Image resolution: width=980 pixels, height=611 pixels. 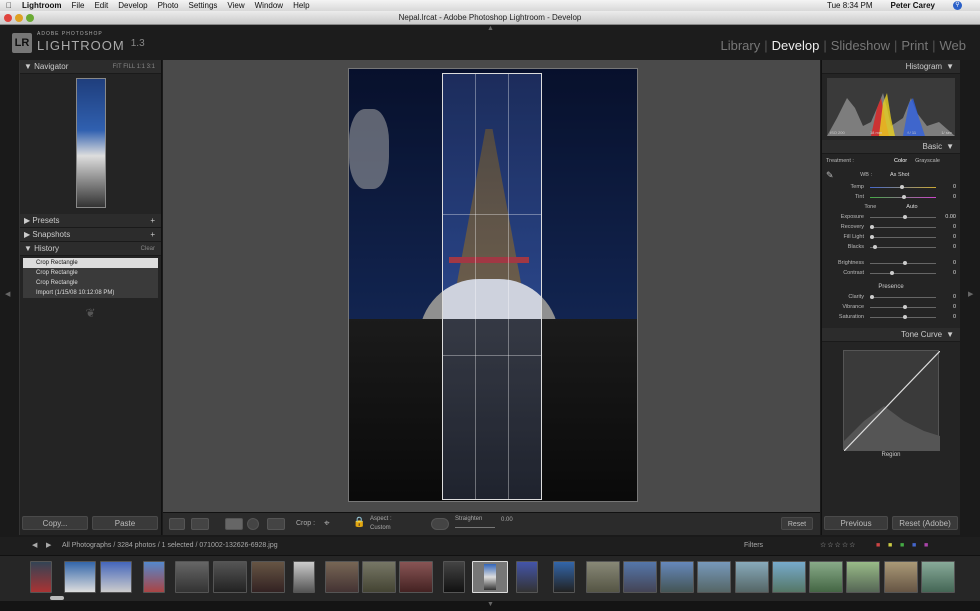 What do you see at coordinates (152, 234) in the screenshot?
I see `add-snapshot-icon: +` at bounding box center [152, 234].